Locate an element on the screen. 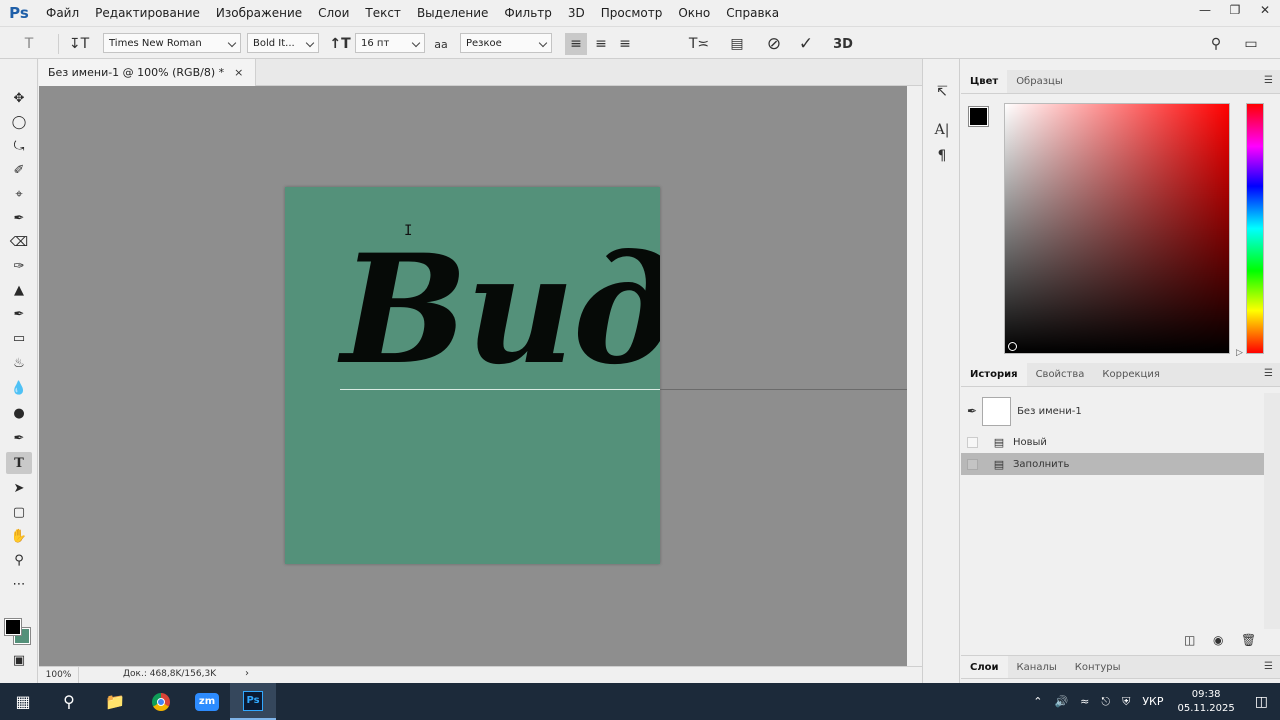 The height and width of the screenshot is (720, 1280). foreground-color is located at coordinates (978, 116).